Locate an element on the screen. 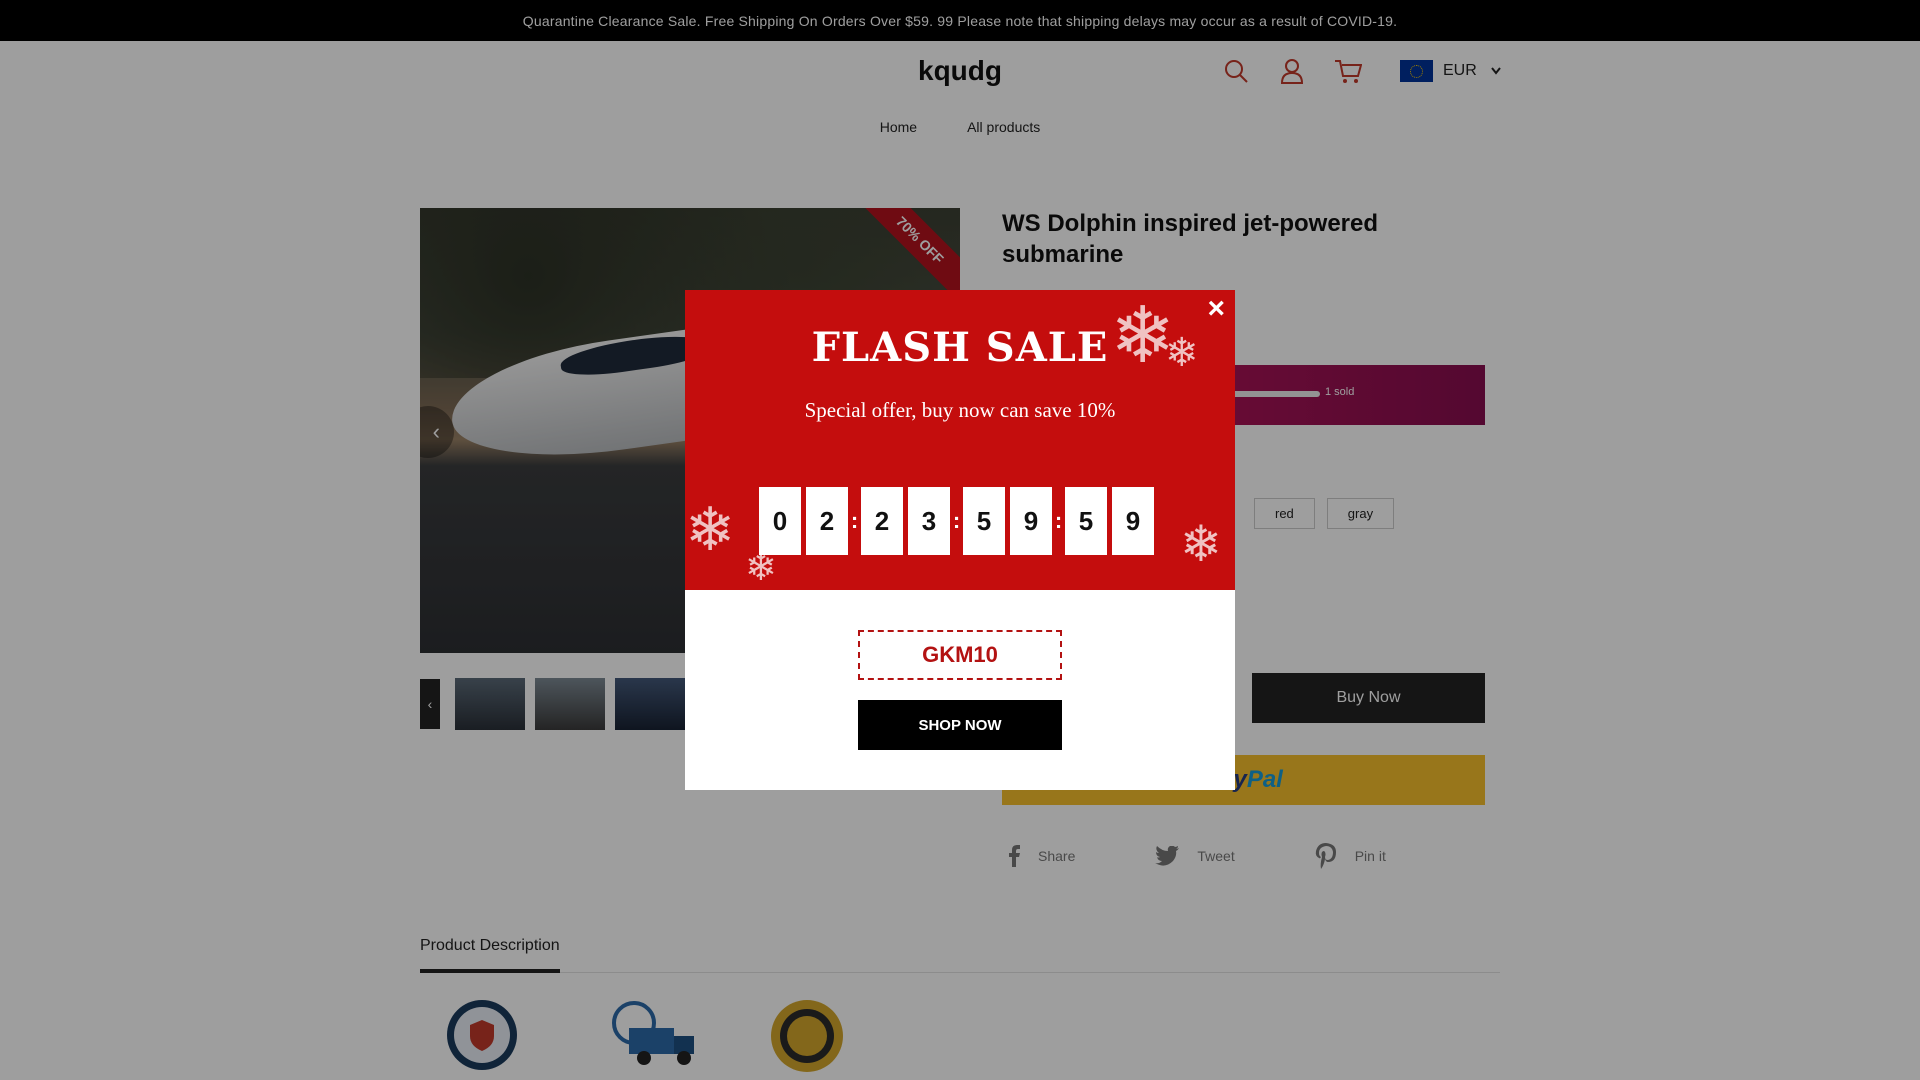  coupon-code: GKM10 is located at coordinates (960, 655).